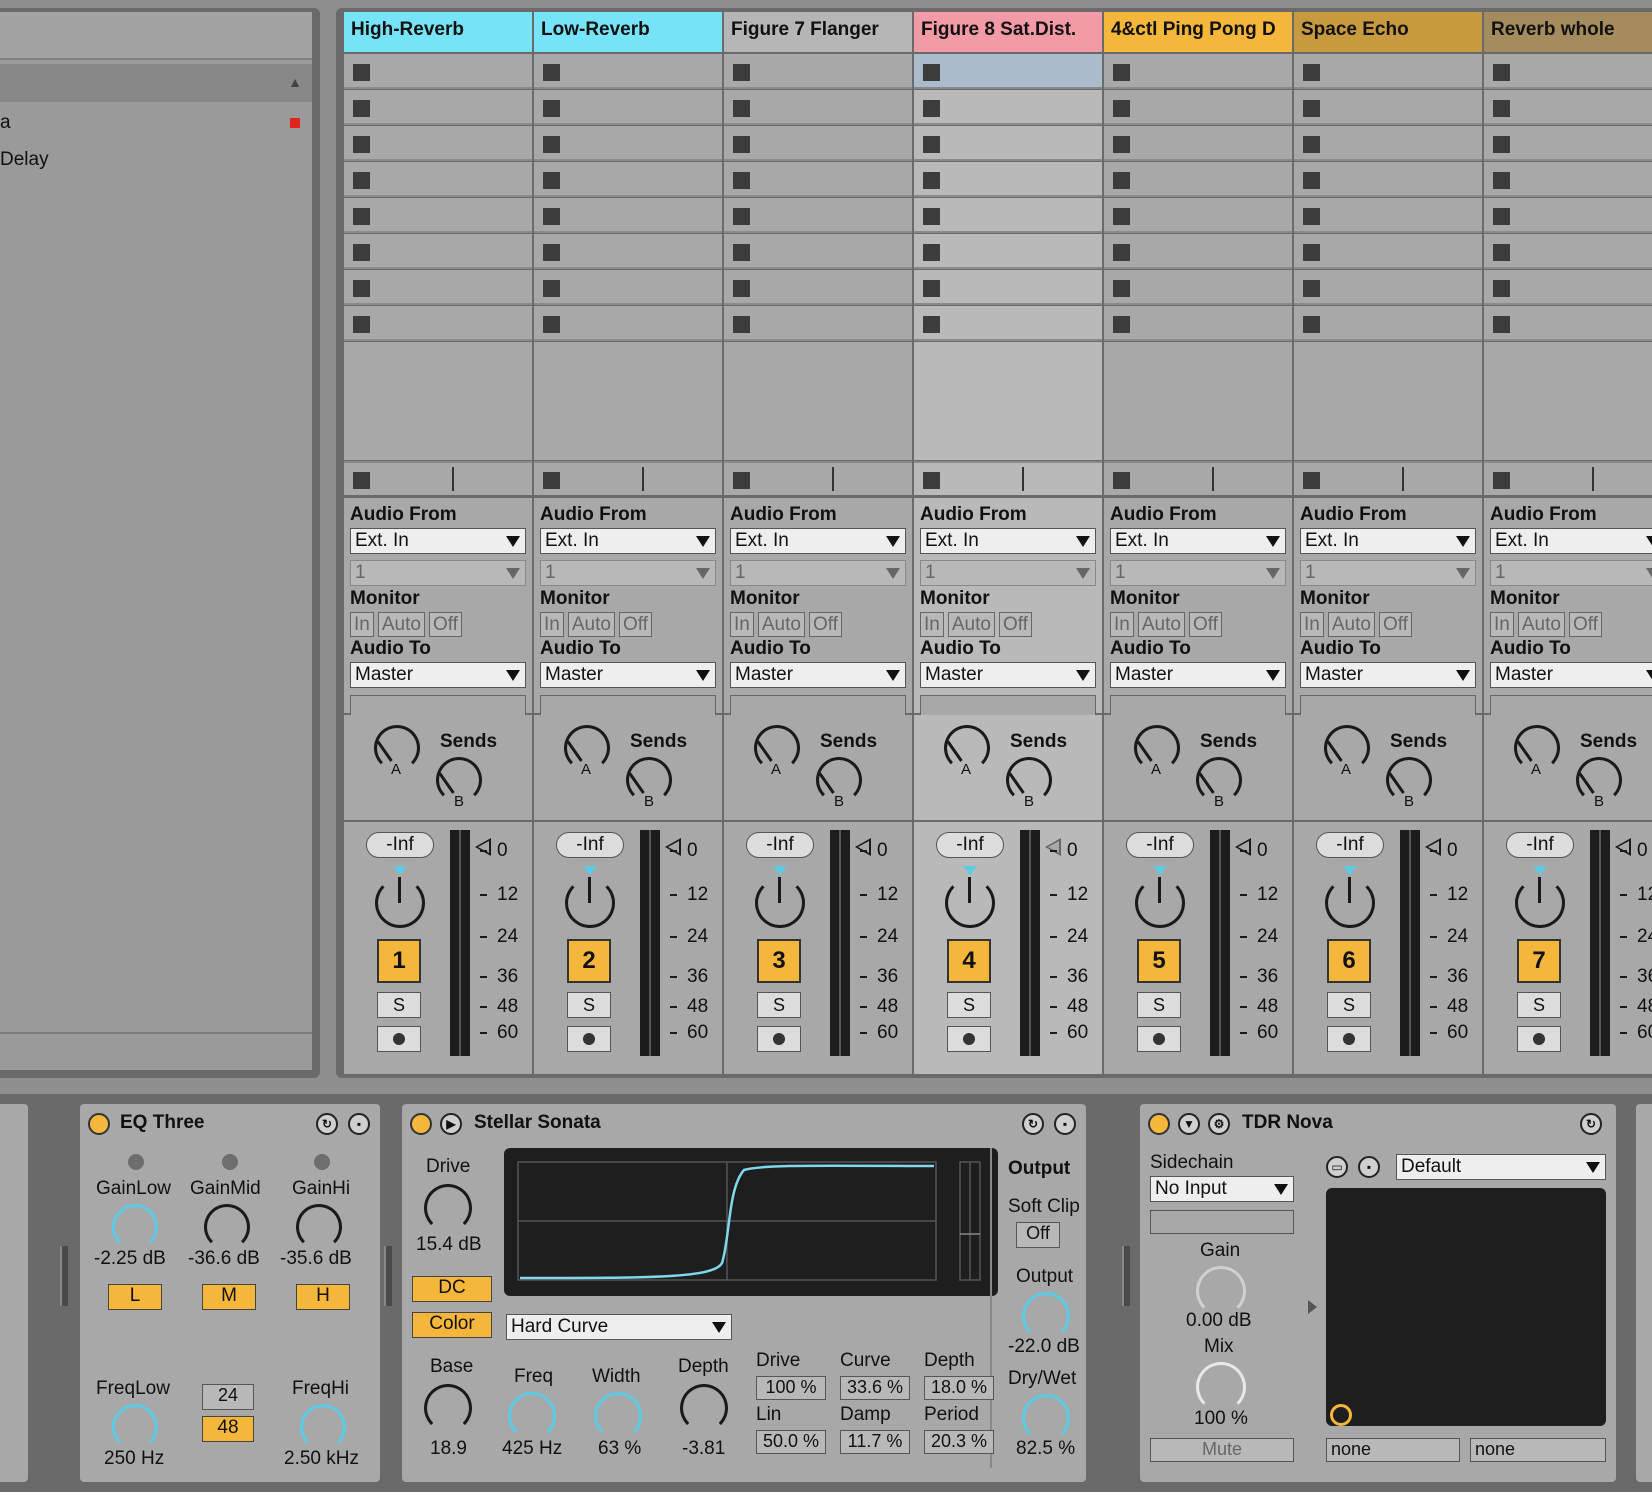 This screenshot has height=1492, width=1652. What do you see at coordinates (135, 1427) in the screenshot?
I see `freq-low-knob` at bounding box center [135, 1427].